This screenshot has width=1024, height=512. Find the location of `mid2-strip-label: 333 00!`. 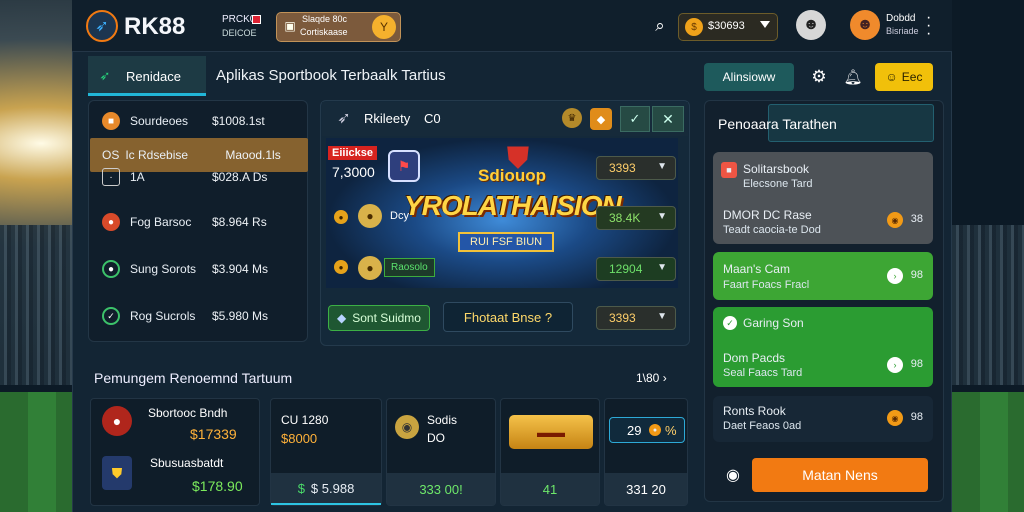

mid2-strip-label: 333 00! is located at coordinates (441, 489).